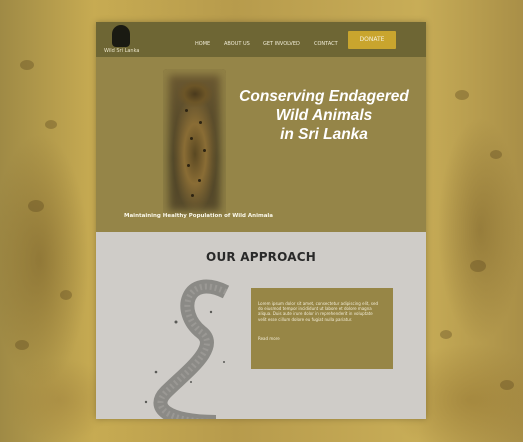 This screenshot has width=523, height=442. I want to click on hero-title-line-1: Conserving Endagered, so click(324, 96).